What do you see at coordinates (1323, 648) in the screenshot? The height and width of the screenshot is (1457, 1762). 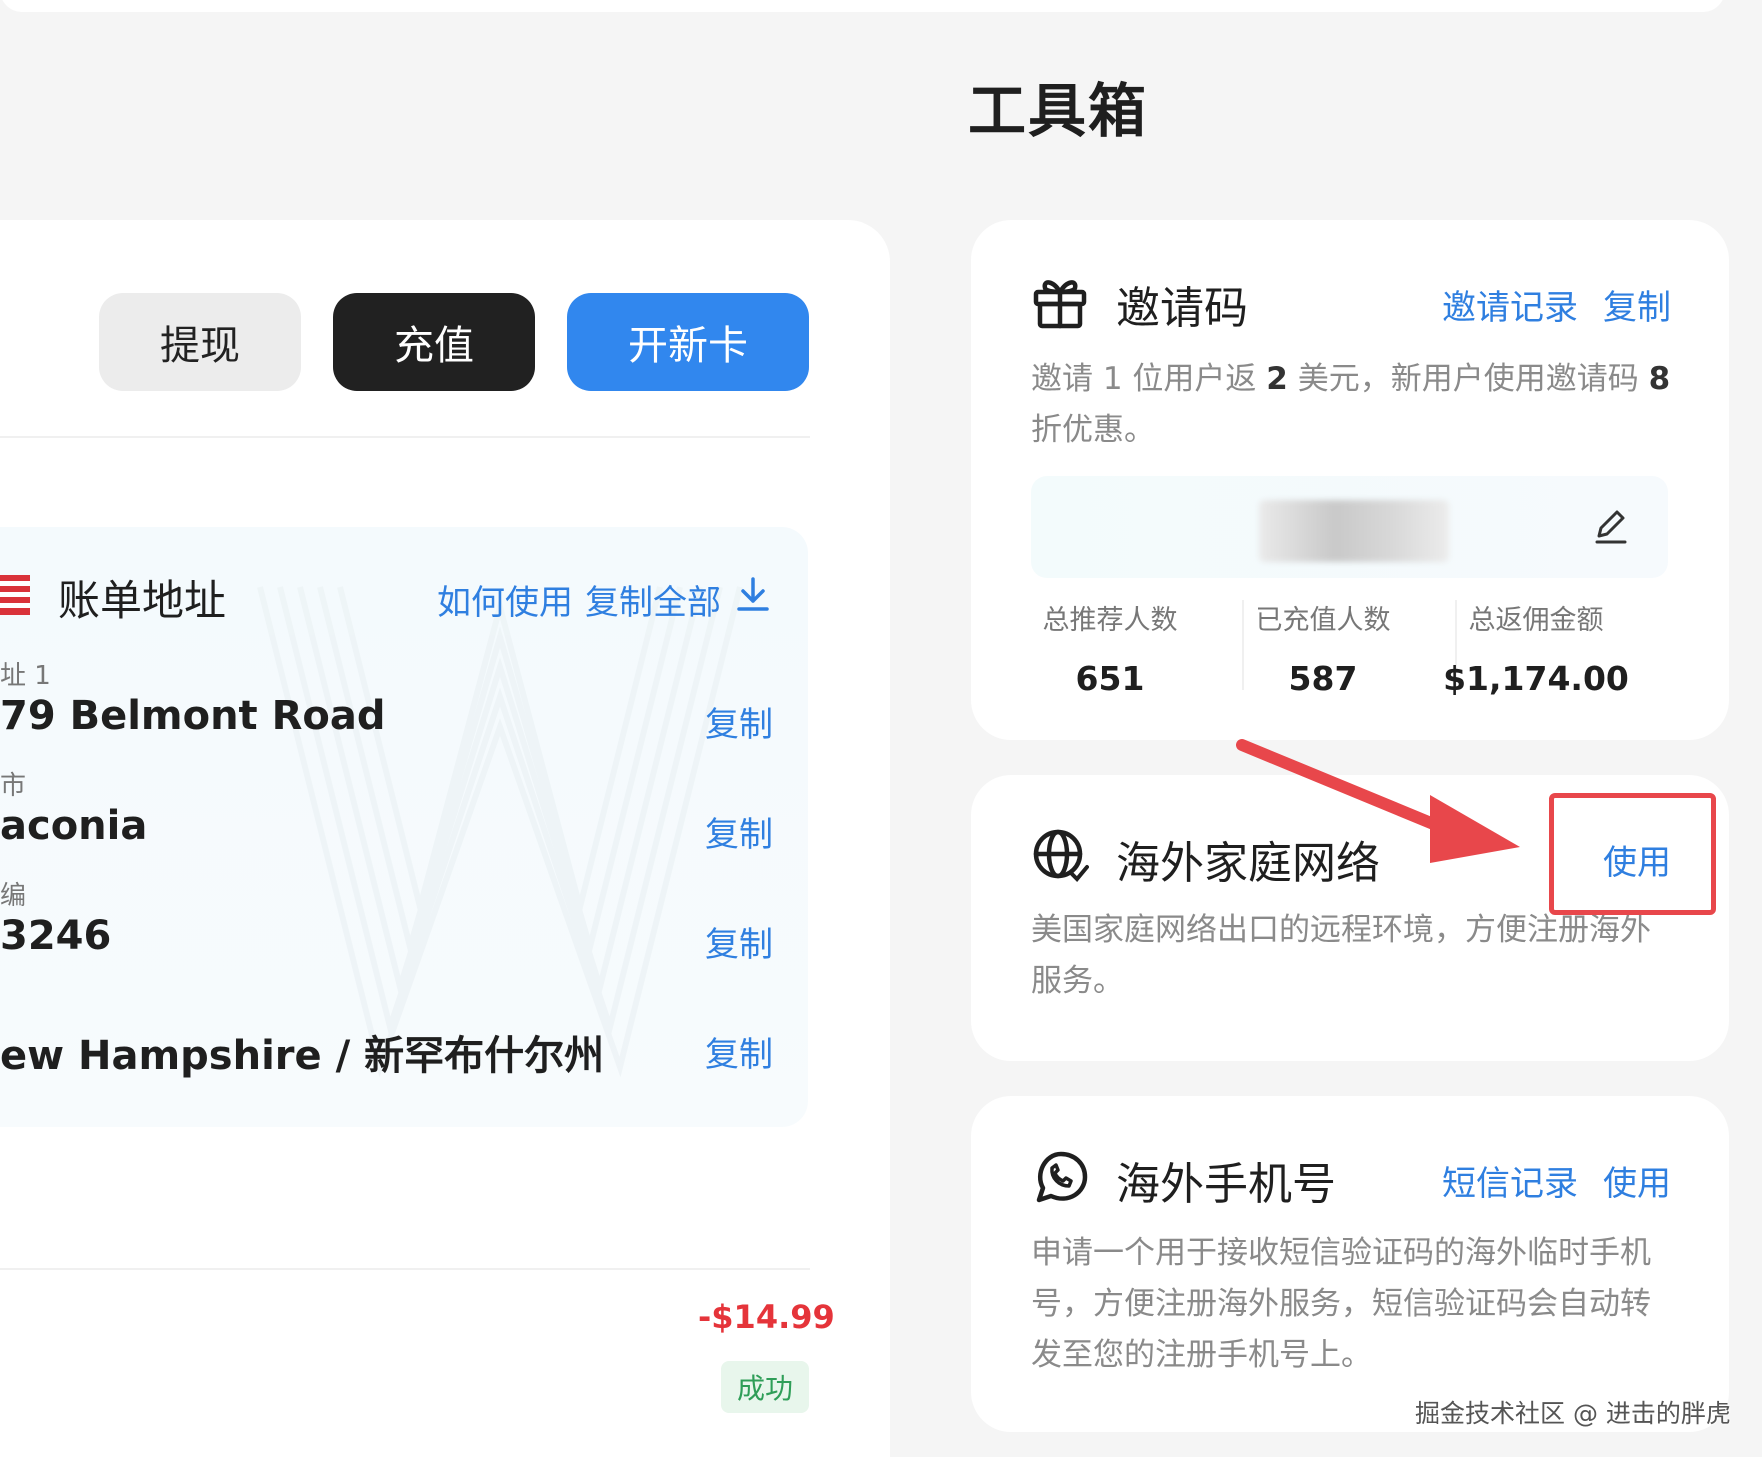 I see `stat-recharged-users: 已充值人数 587` at bounding box center [1323, 648].